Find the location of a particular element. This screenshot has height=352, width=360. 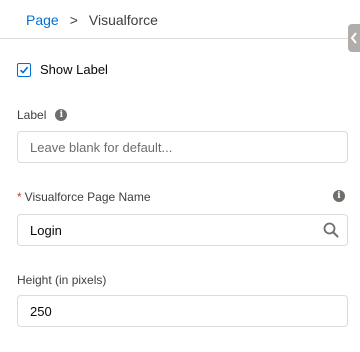

height-field-label: Height (in pixels) is located at coordinates (61, 280).